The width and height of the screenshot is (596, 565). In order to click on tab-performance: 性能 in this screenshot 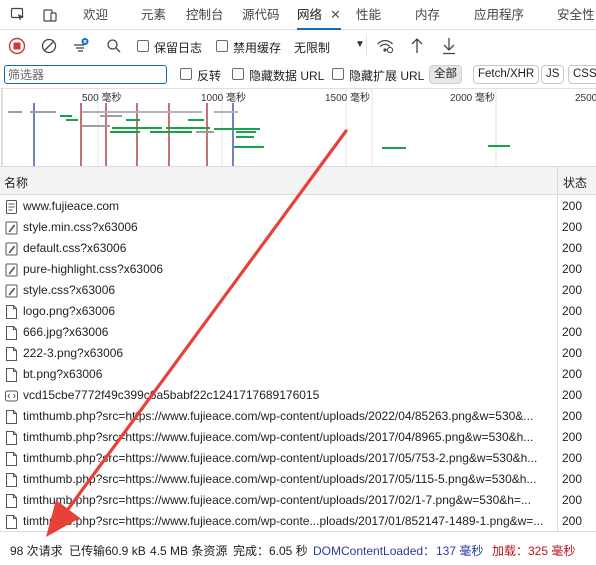, I will do `click(368, 15)`.